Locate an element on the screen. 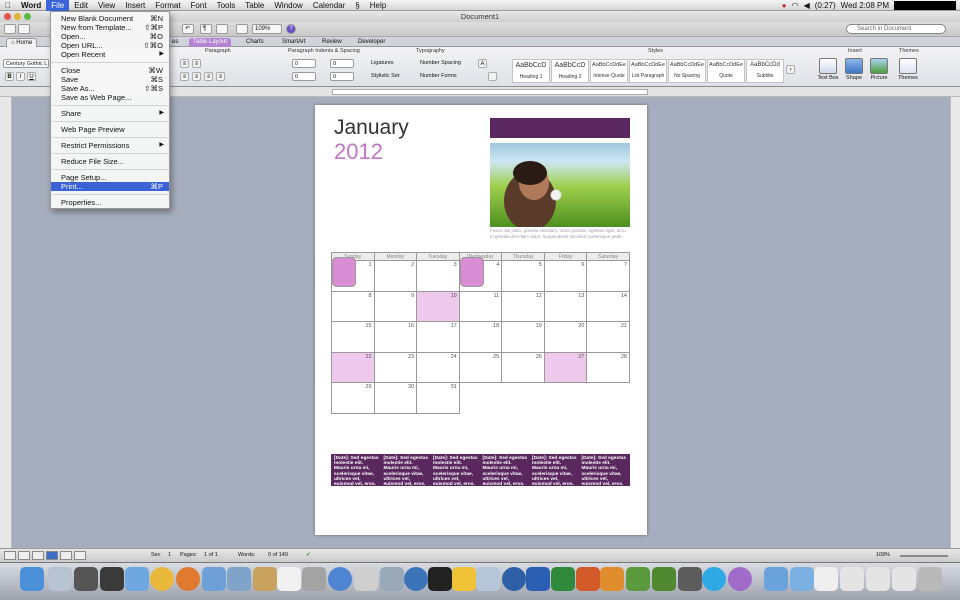 This screenshot has width=960, height=600. firefox-icon is located at coordinates (188, 579).